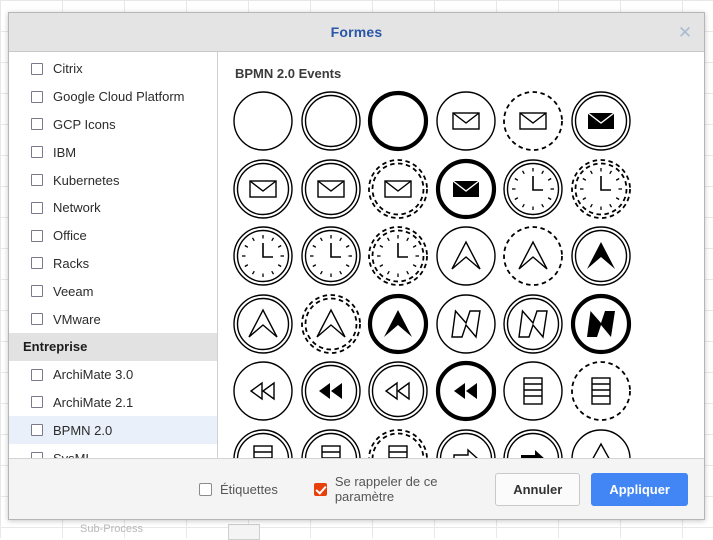 The image size is (713, 540). Describe the element at coordinates (77, 207) in the screenshot. I see `sidebar-item-label: Network` at that location.